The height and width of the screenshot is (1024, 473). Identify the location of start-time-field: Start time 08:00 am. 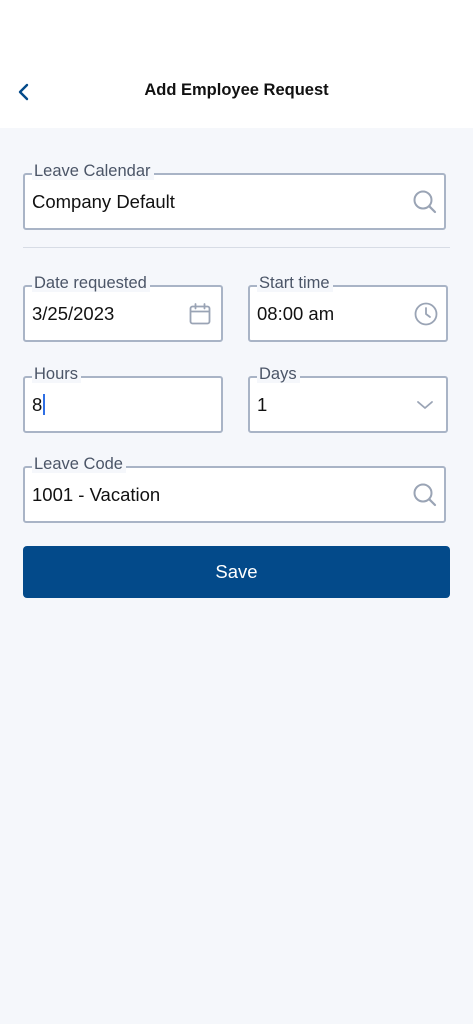
(348, 308).